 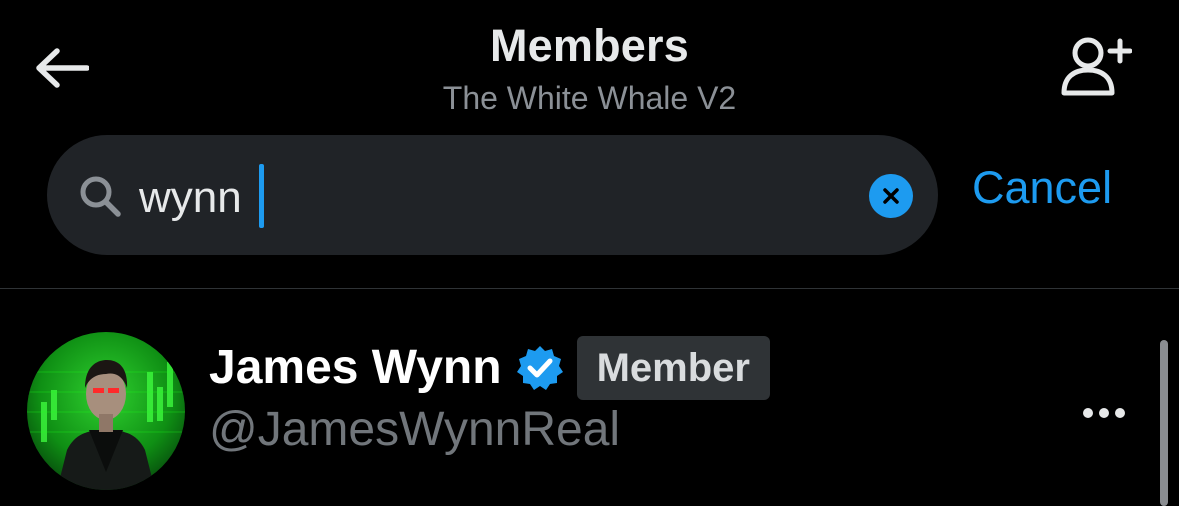 I want to click on search-icon, so click(x=100, y=196).